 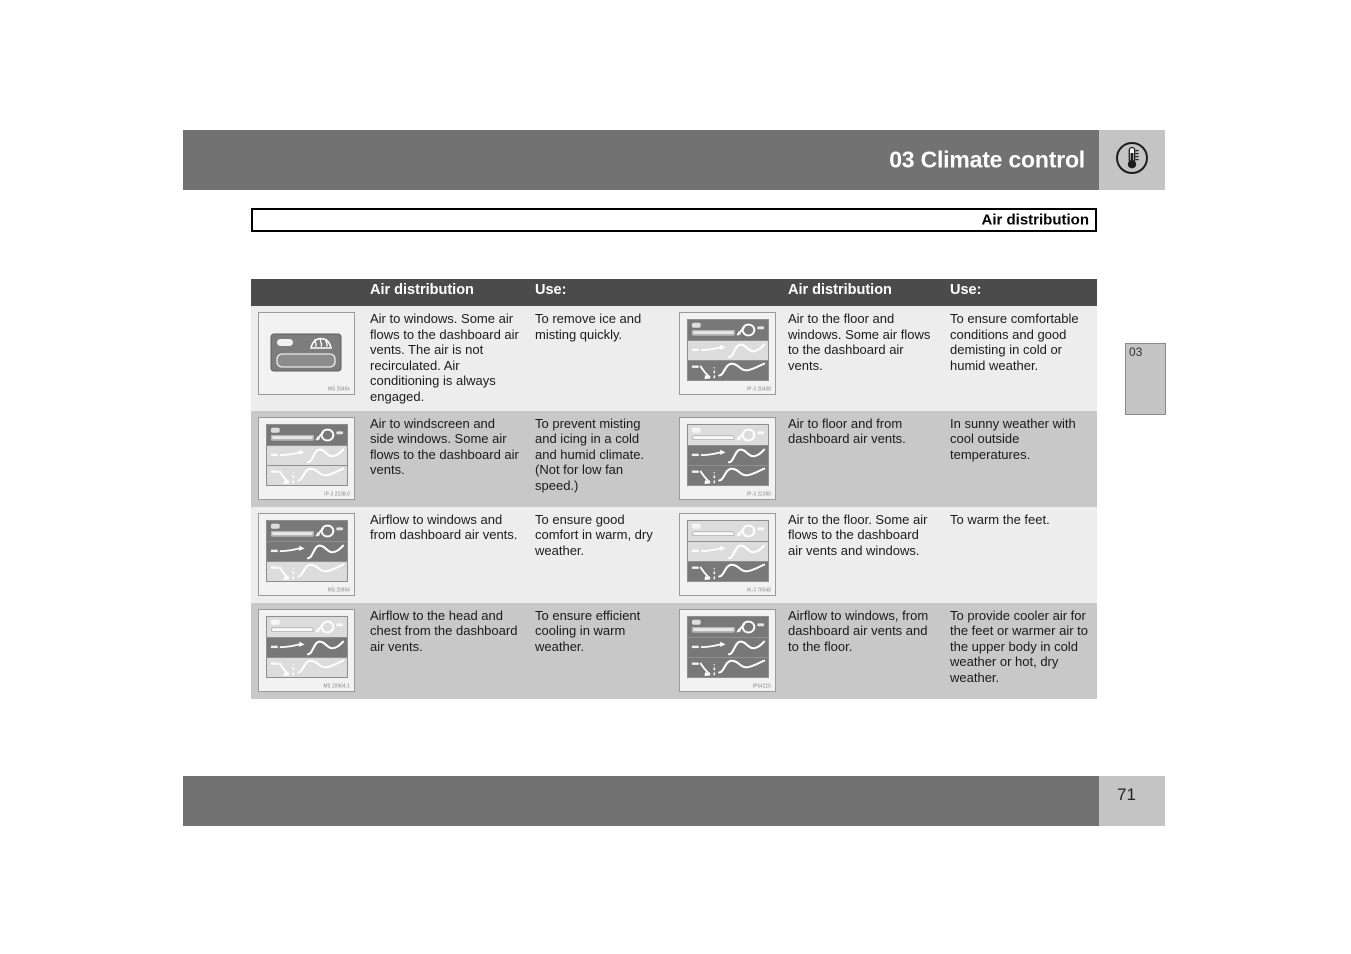 I want to click on page-number-tab: 71, so click(x=1132, y=801).